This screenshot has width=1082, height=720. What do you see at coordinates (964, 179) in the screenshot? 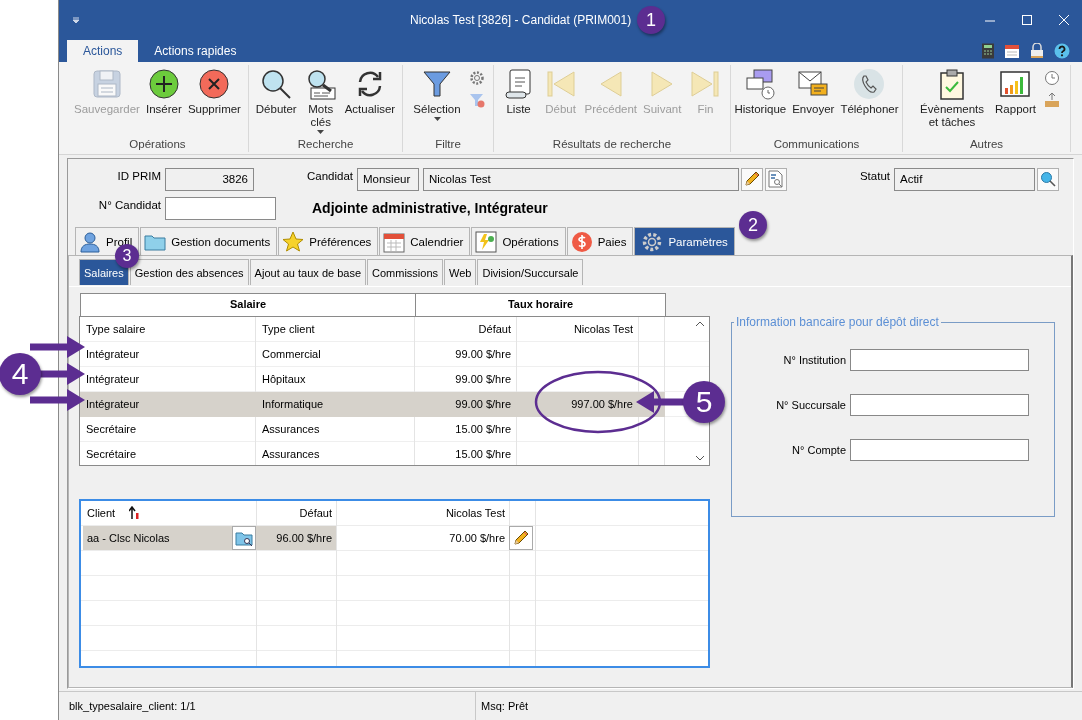
I see `status-field: Actif` at bounding box center [964, 179].